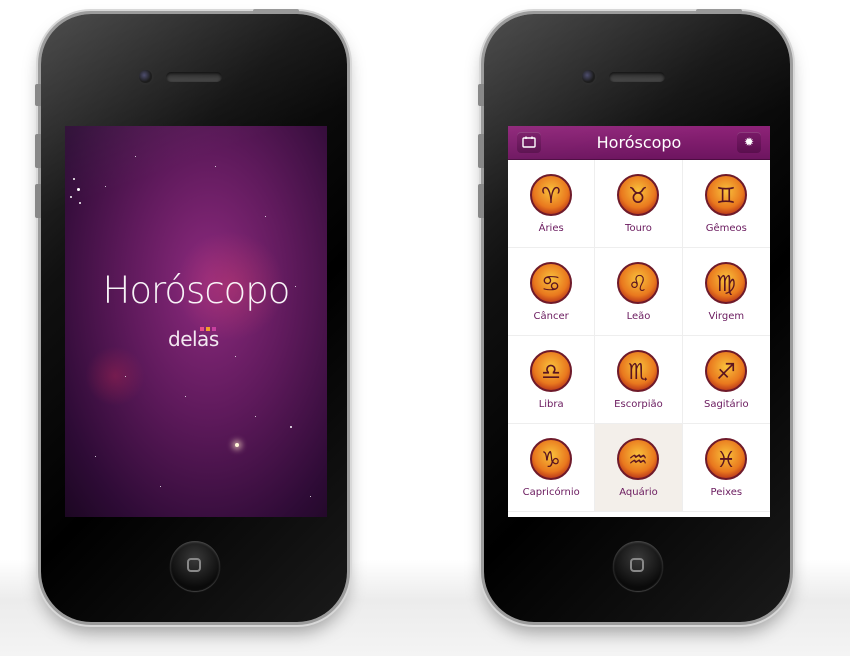  I want to click on aries-icon: ♈, so click(551, 194).